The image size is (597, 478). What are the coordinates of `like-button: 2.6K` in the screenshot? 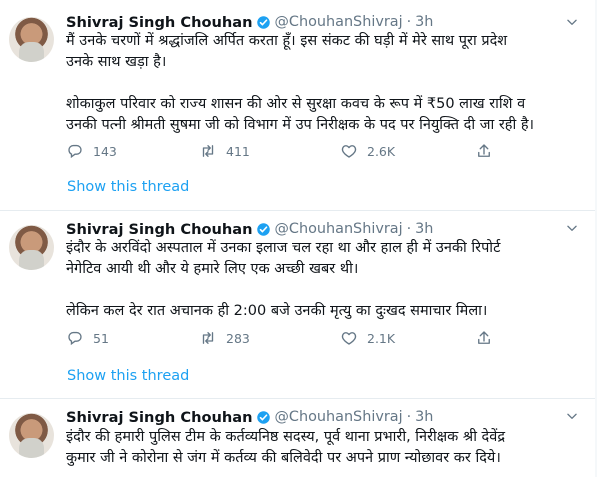 It's located at (367, 151).